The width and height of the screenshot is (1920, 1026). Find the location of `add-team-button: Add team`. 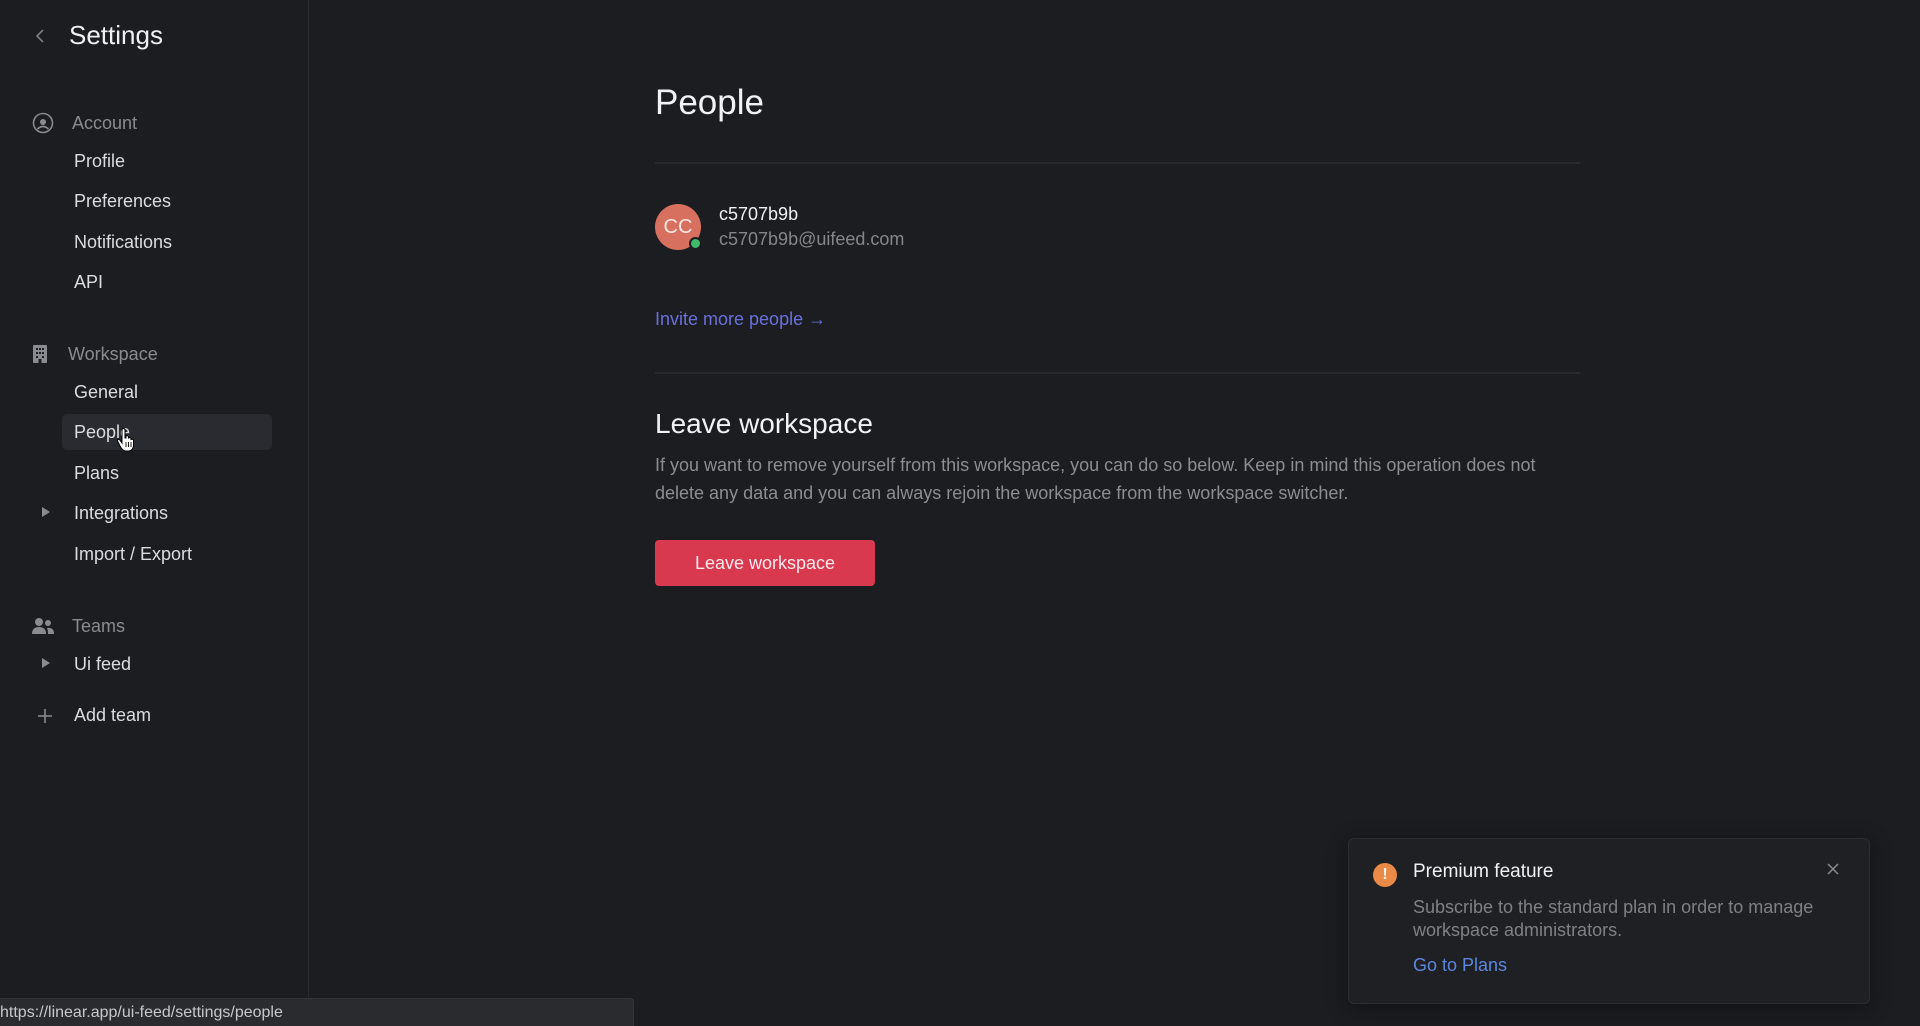

add-team-button: Add team is located at coordinates (93, 715).